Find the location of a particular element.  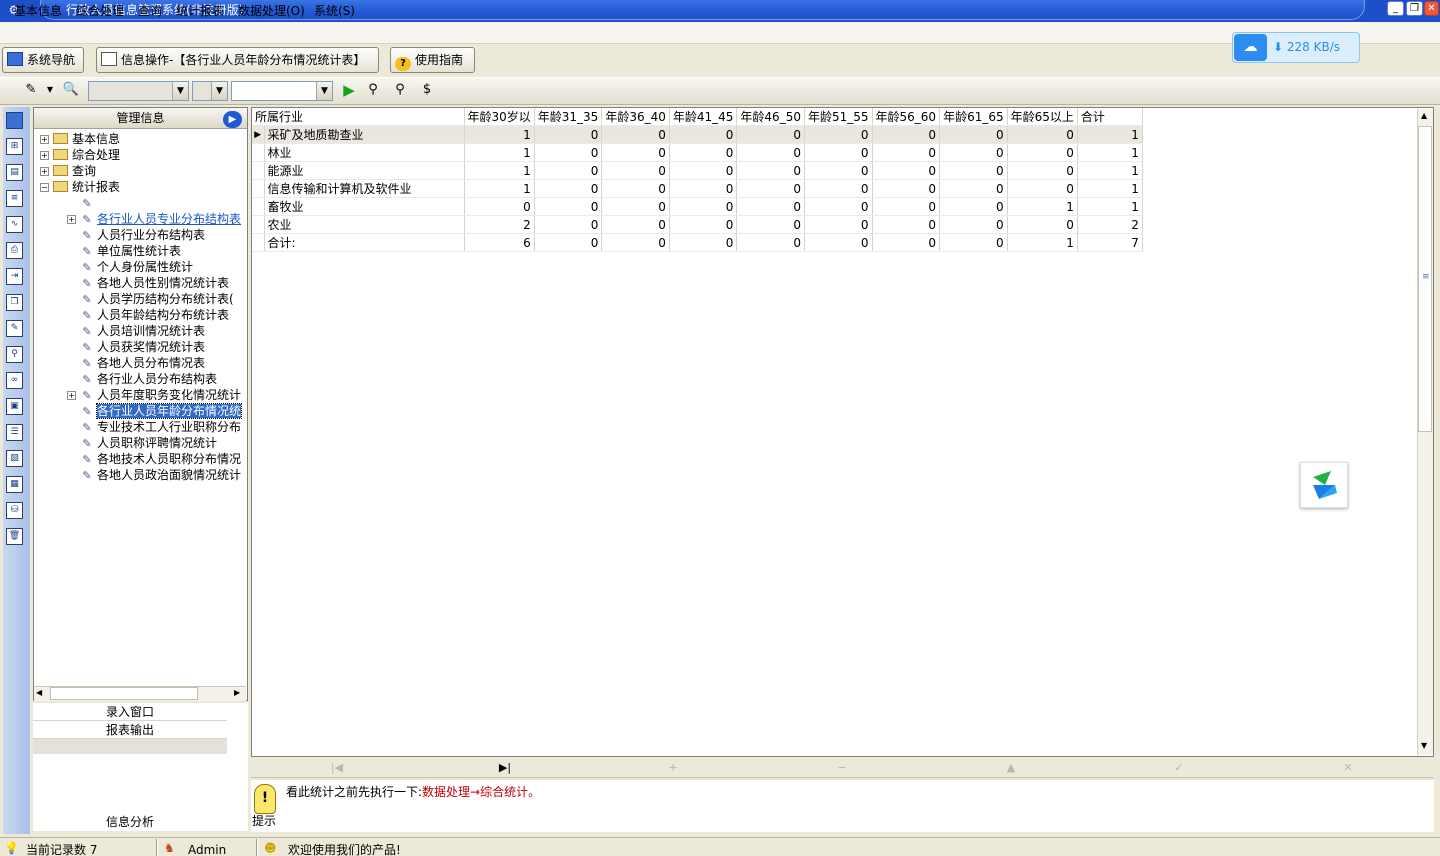

delete-record-icon: − is located at coordinates (842, 768).